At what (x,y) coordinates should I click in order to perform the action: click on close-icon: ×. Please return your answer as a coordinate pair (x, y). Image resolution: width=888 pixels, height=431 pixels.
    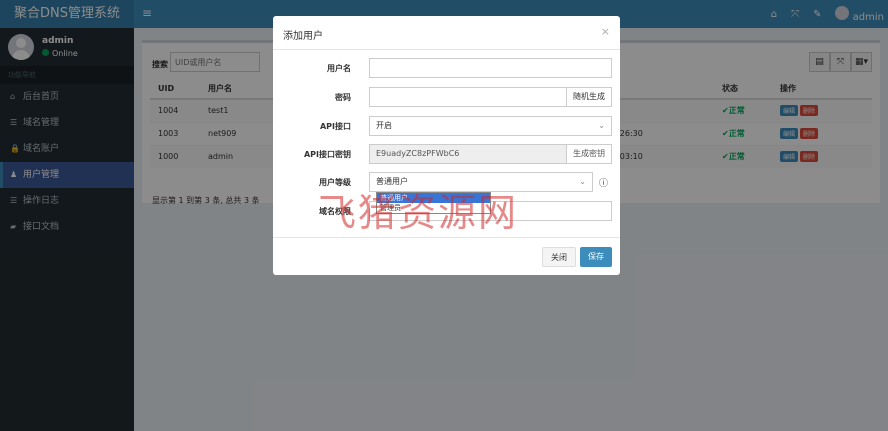
    Looking at the image, I should click on (605, 31).